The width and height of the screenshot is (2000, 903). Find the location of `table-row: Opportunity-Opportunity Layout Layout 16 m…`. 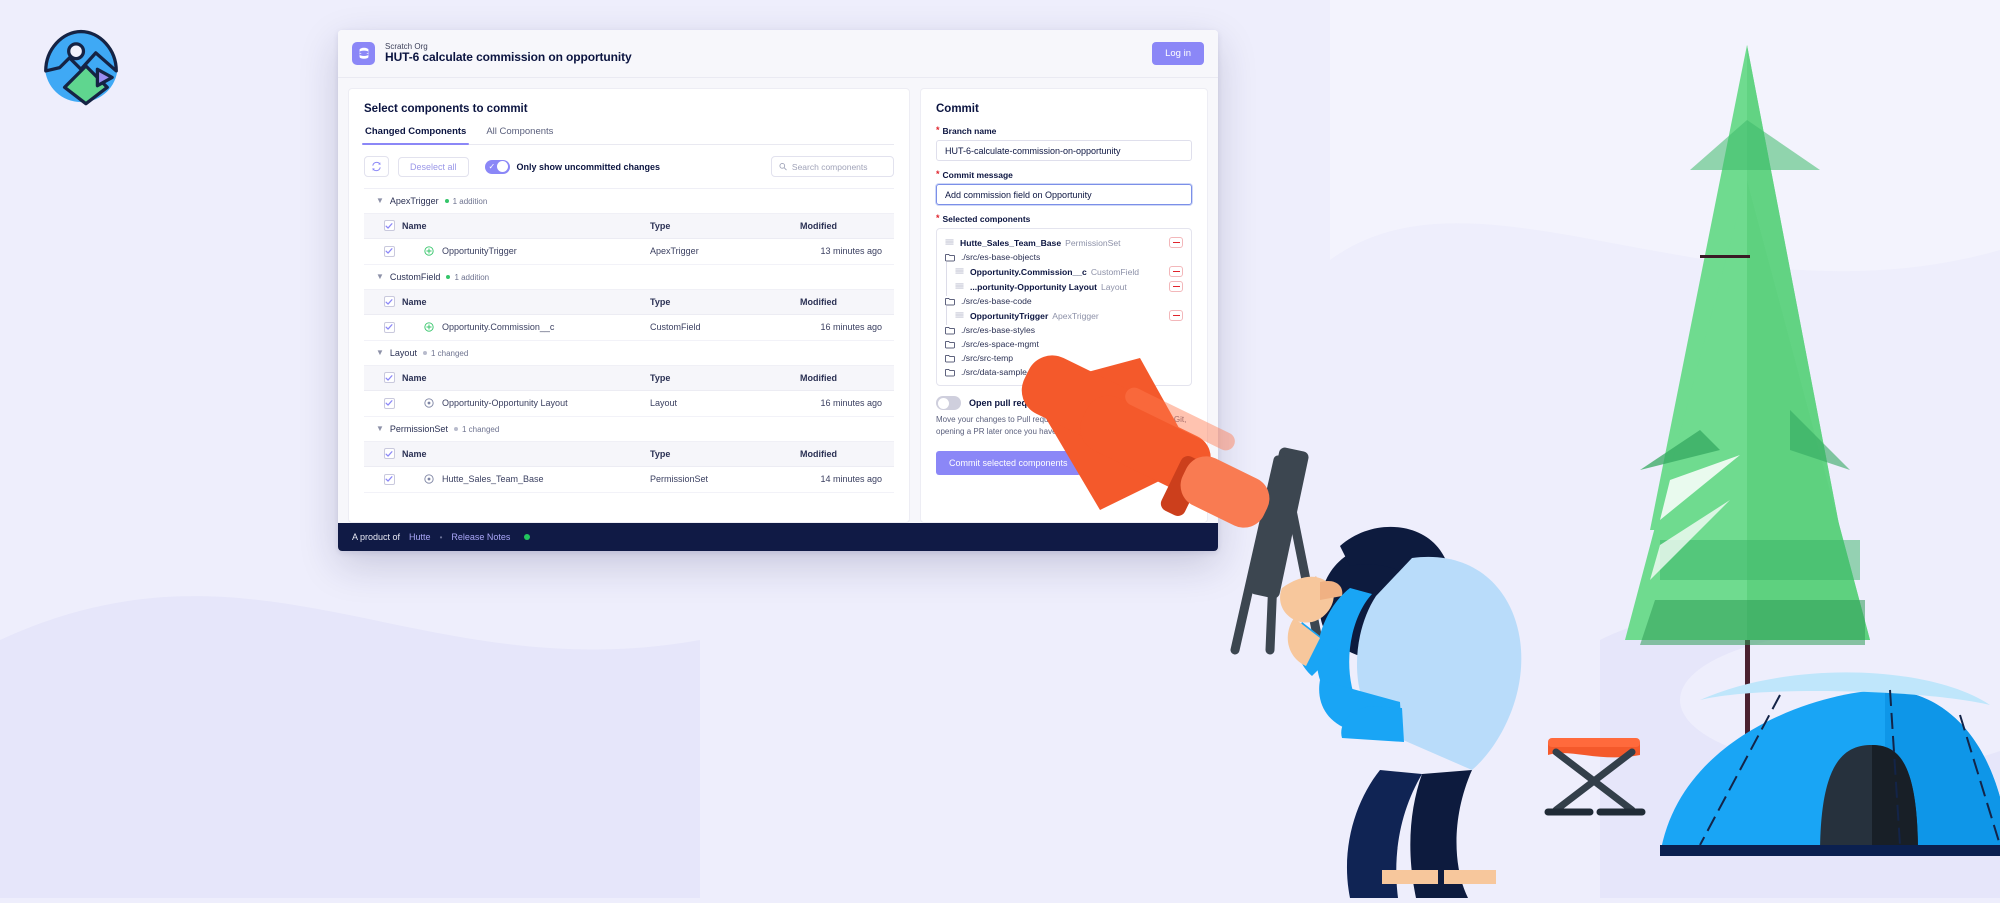

table-row: Opportunity-Opportunity Layout Layout 16 m… is located at coordinates (629, 403).